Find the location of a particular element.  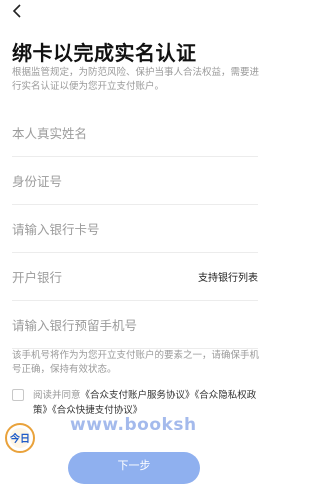

badge-text: 今日 is located at coordinates (19, 438).